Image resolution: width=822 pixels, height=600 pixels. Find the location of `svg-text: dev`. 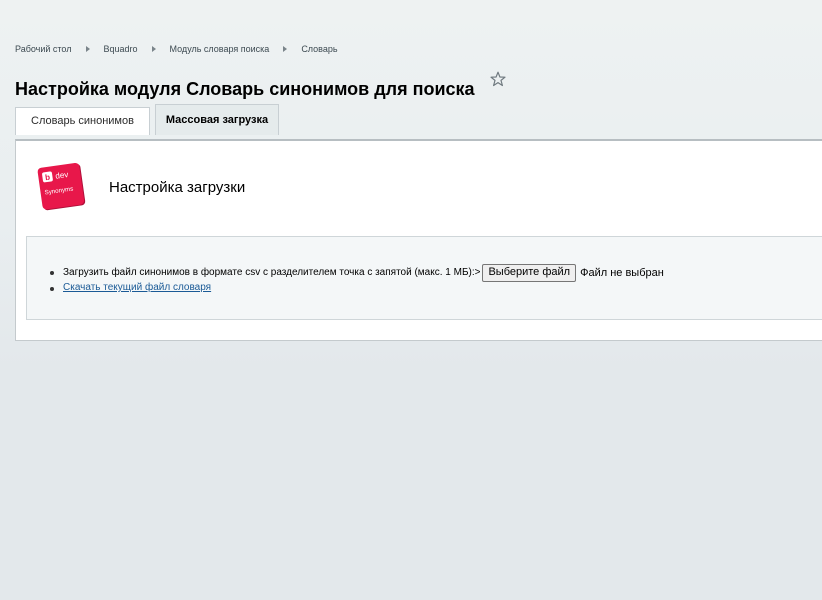

svg-text: dev is located at coordinates (62, 175).